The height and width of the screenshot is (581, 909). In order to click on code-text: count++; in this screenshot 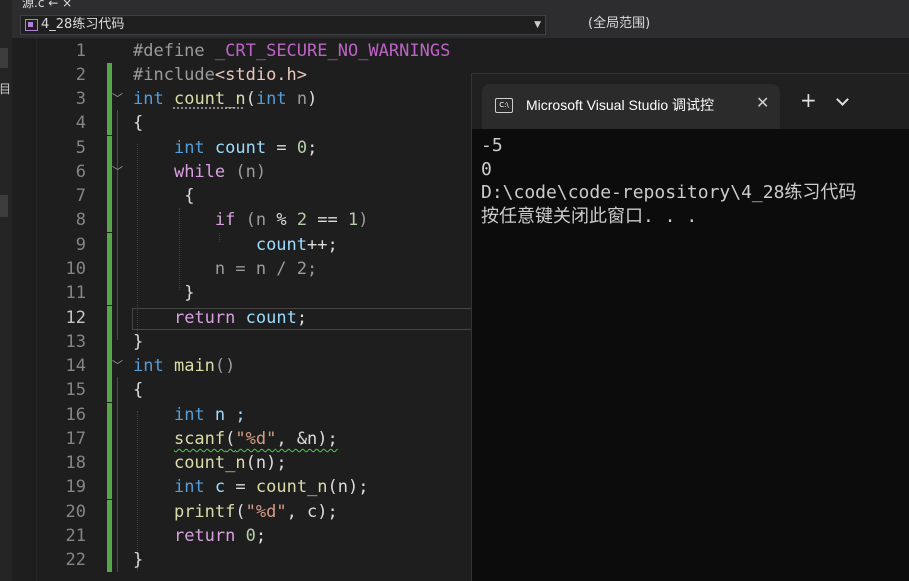, I will do `click(235, 245)`.